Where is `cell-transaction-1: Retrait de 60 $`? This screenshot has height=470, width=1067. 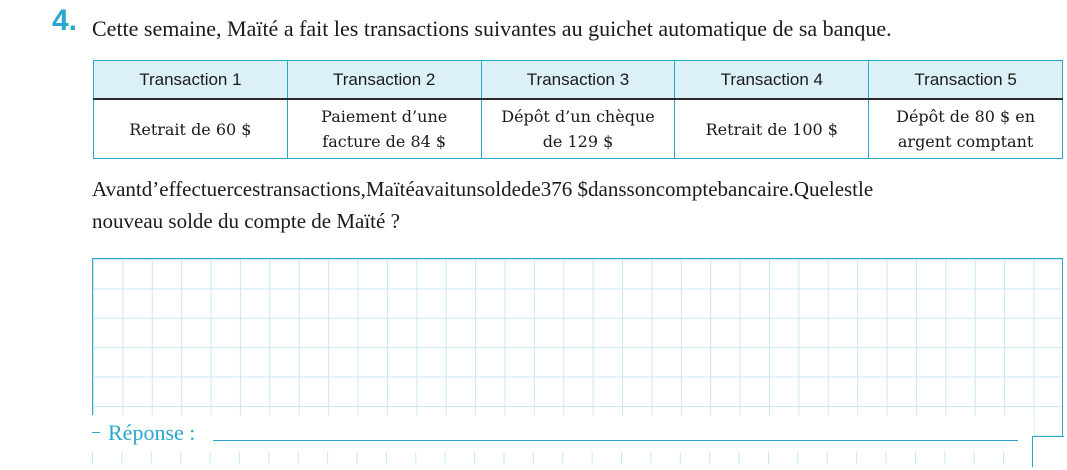 cell-transaction-1: Retrait de 60 $ is located at coordinates (190, 128).